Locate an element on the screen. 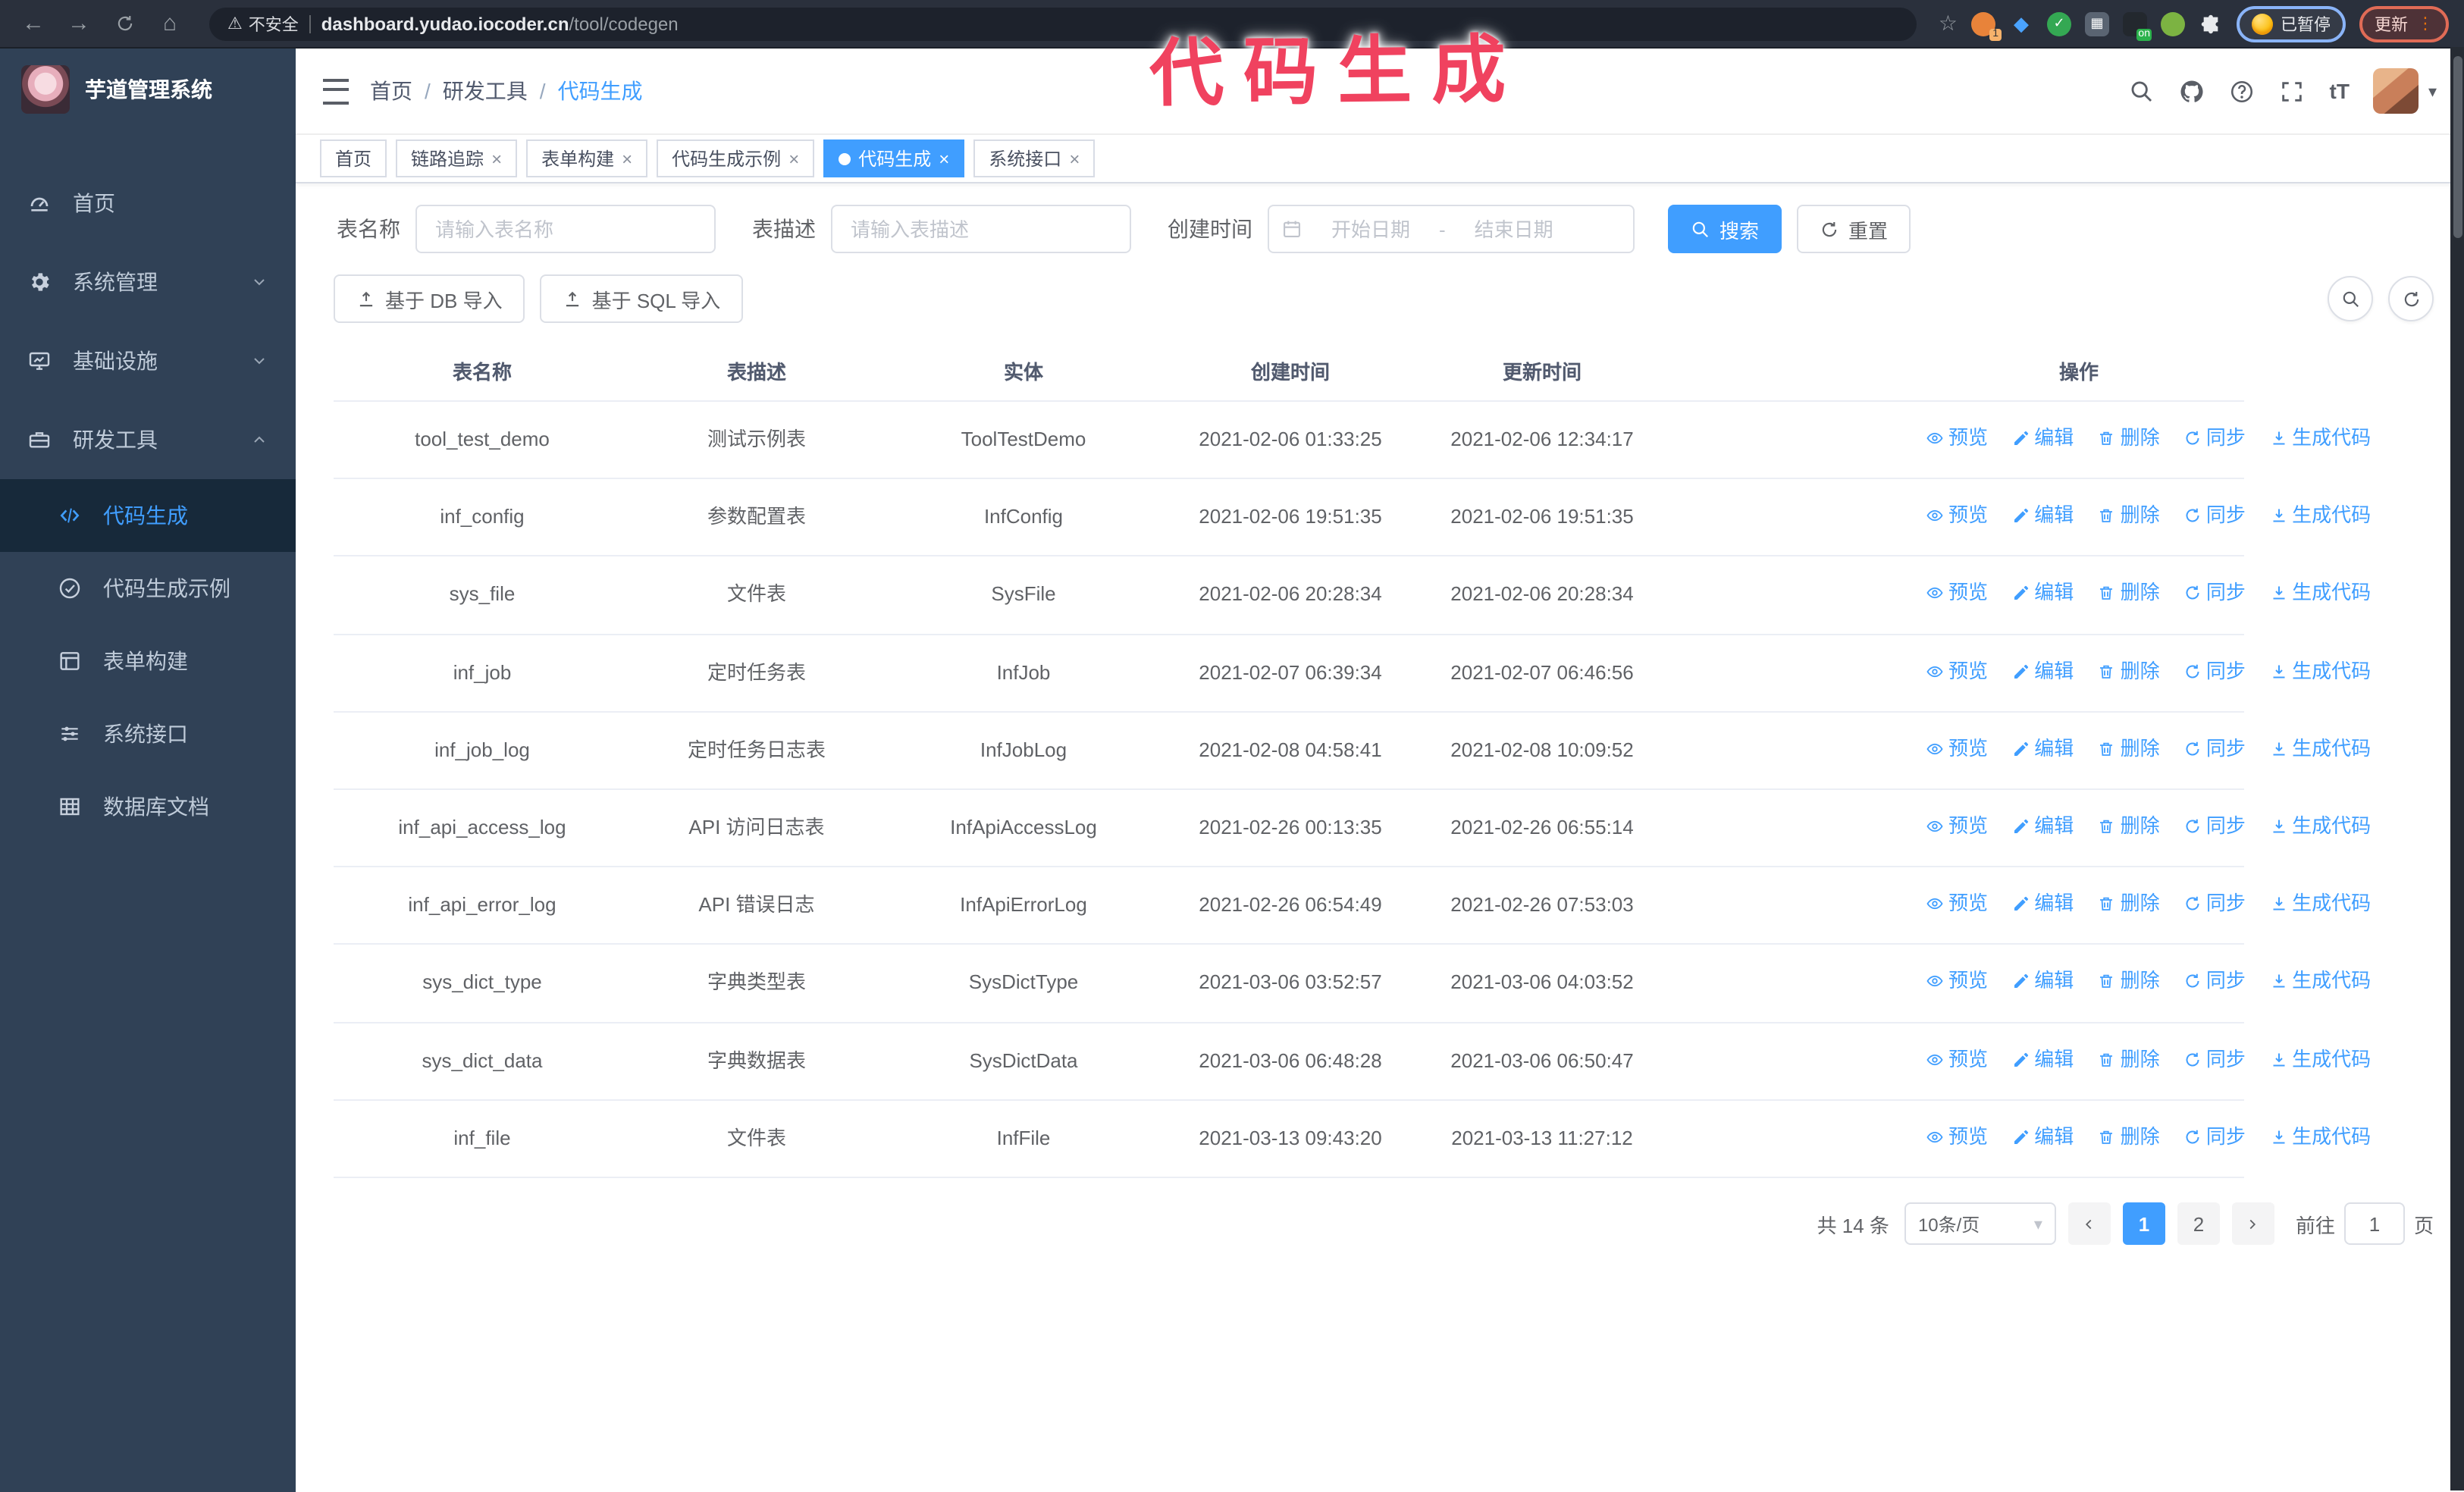 This screenshot has width=2464, height=1492. next-page-button is located at coordinates (2253, 1224).